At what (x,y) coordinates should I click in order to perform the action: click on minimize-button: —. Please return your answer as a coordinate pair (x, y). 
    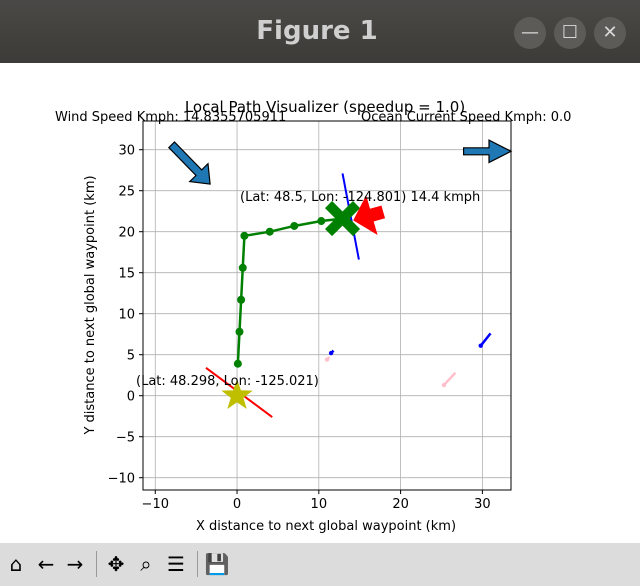
    Looking at the image, I should click on (530, 33).